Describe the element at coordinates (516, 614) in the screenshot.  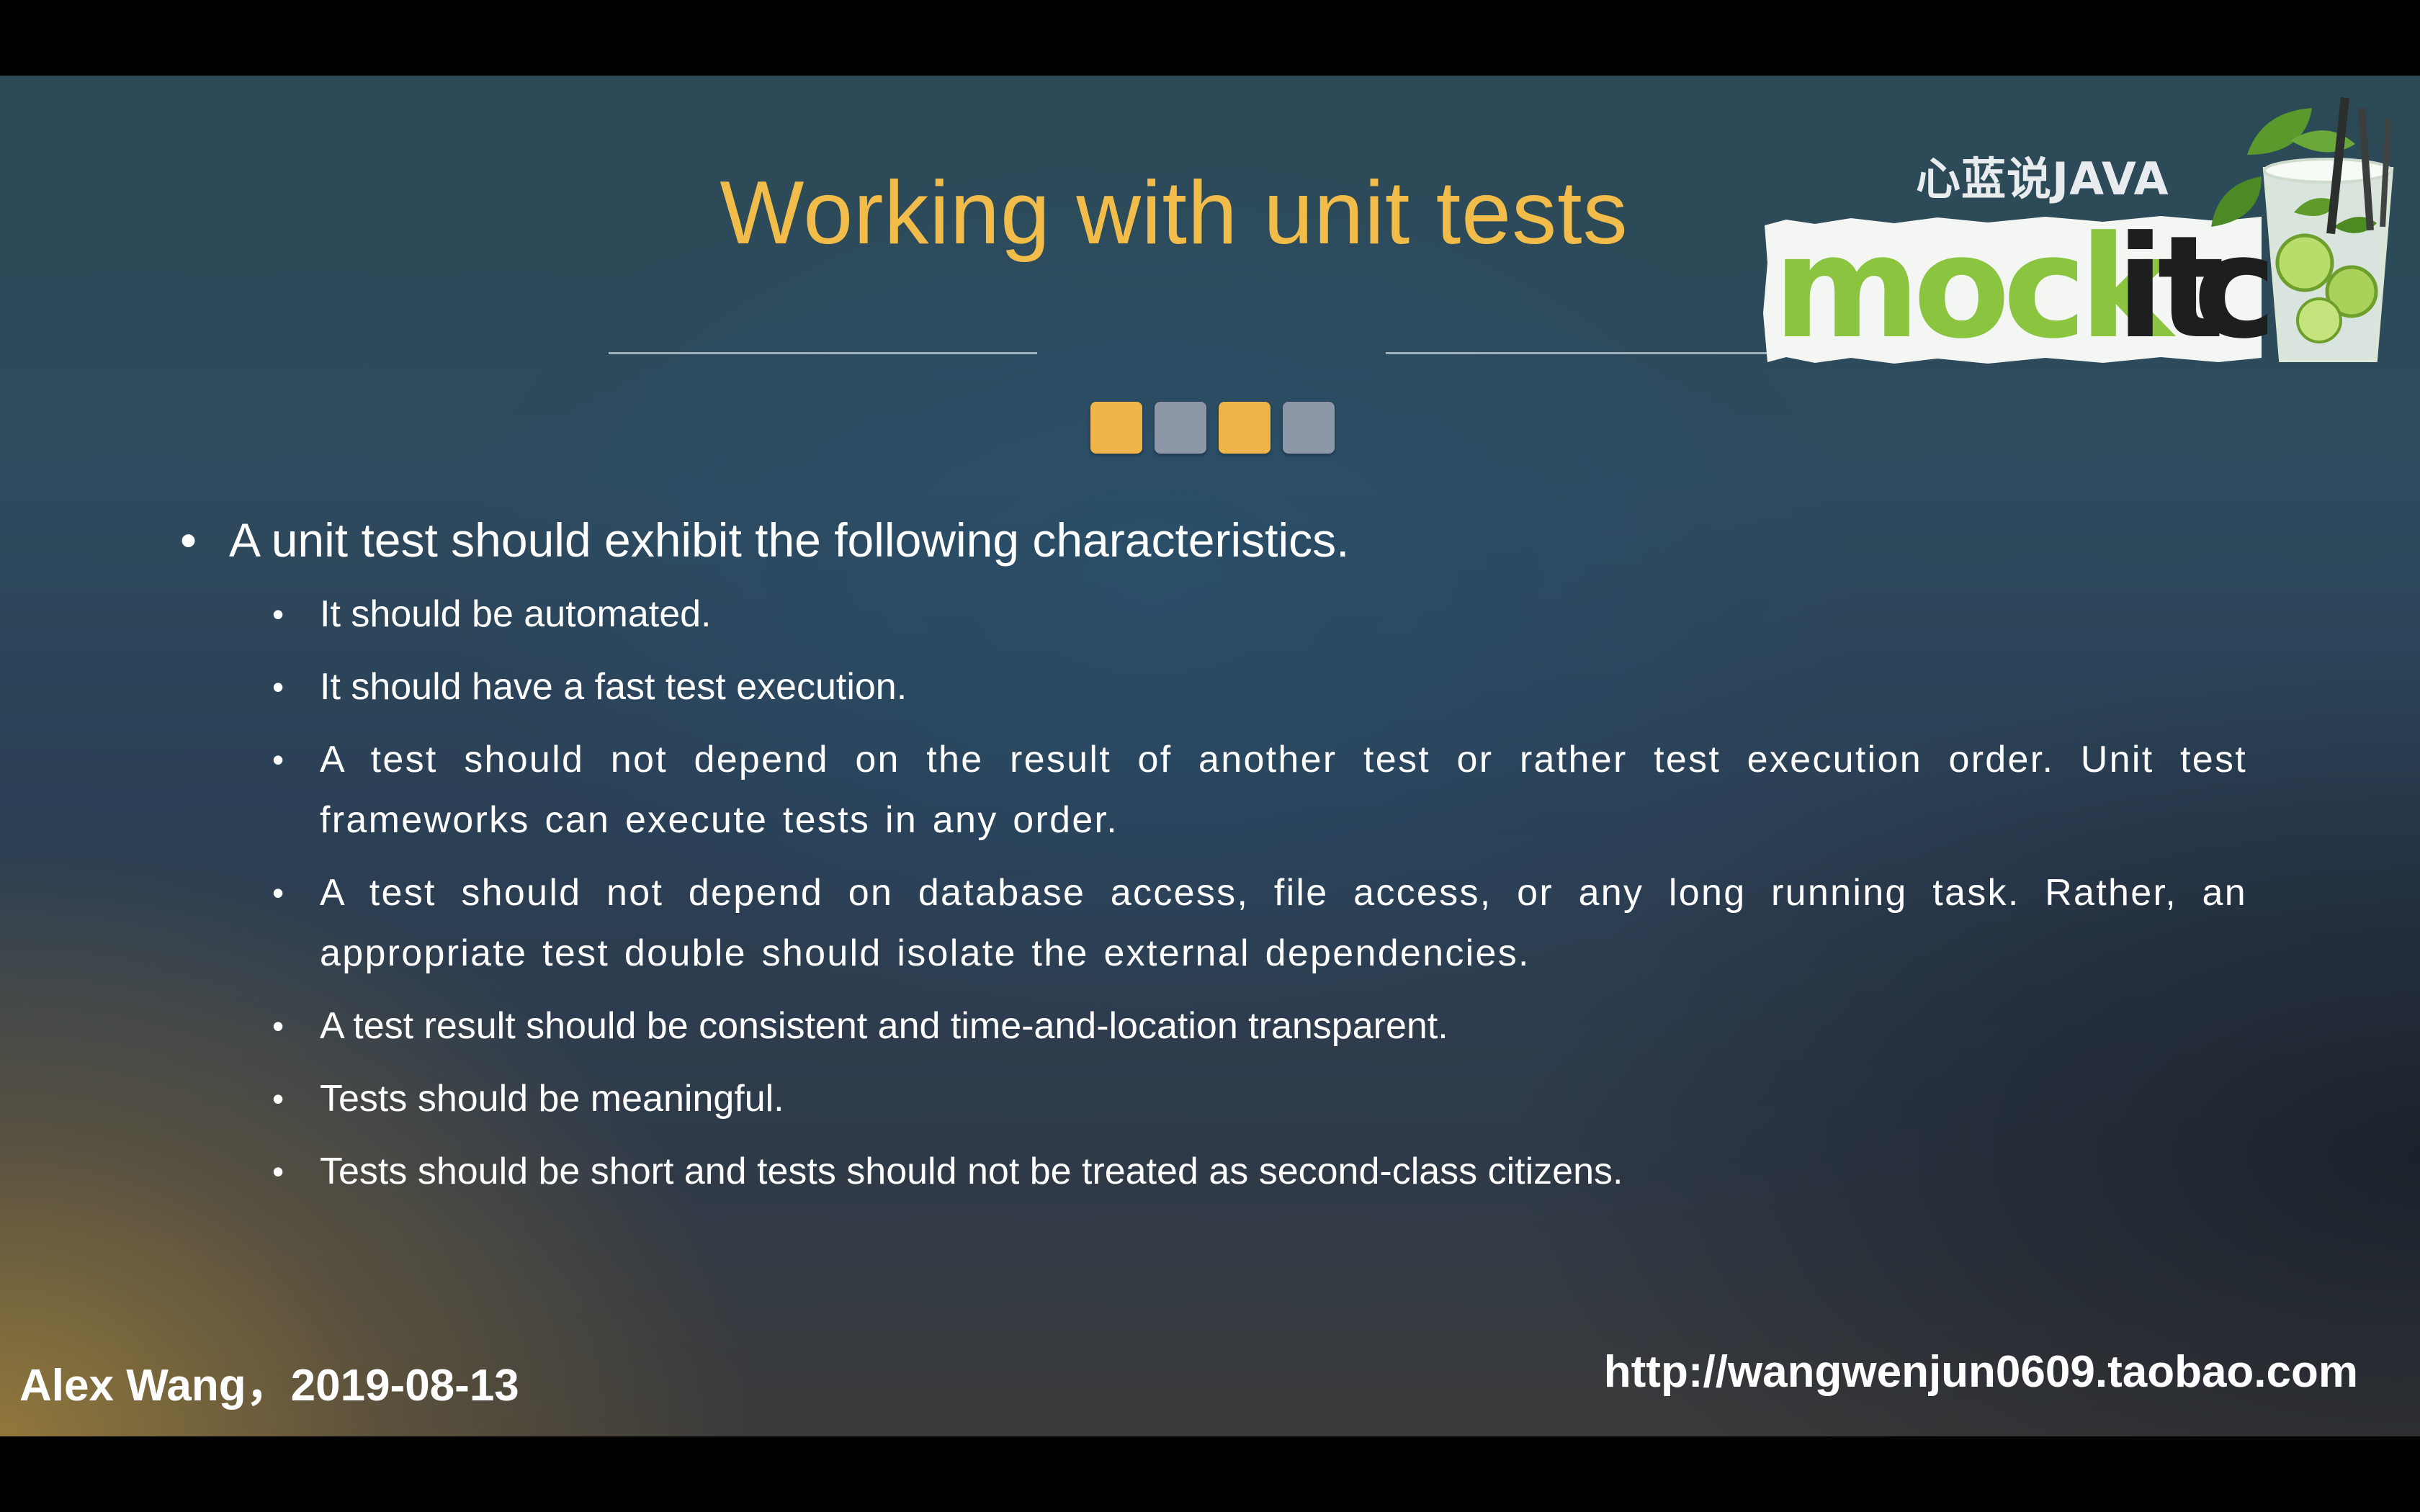
I see `sub-bullet-text: It should be automated.` at that location.